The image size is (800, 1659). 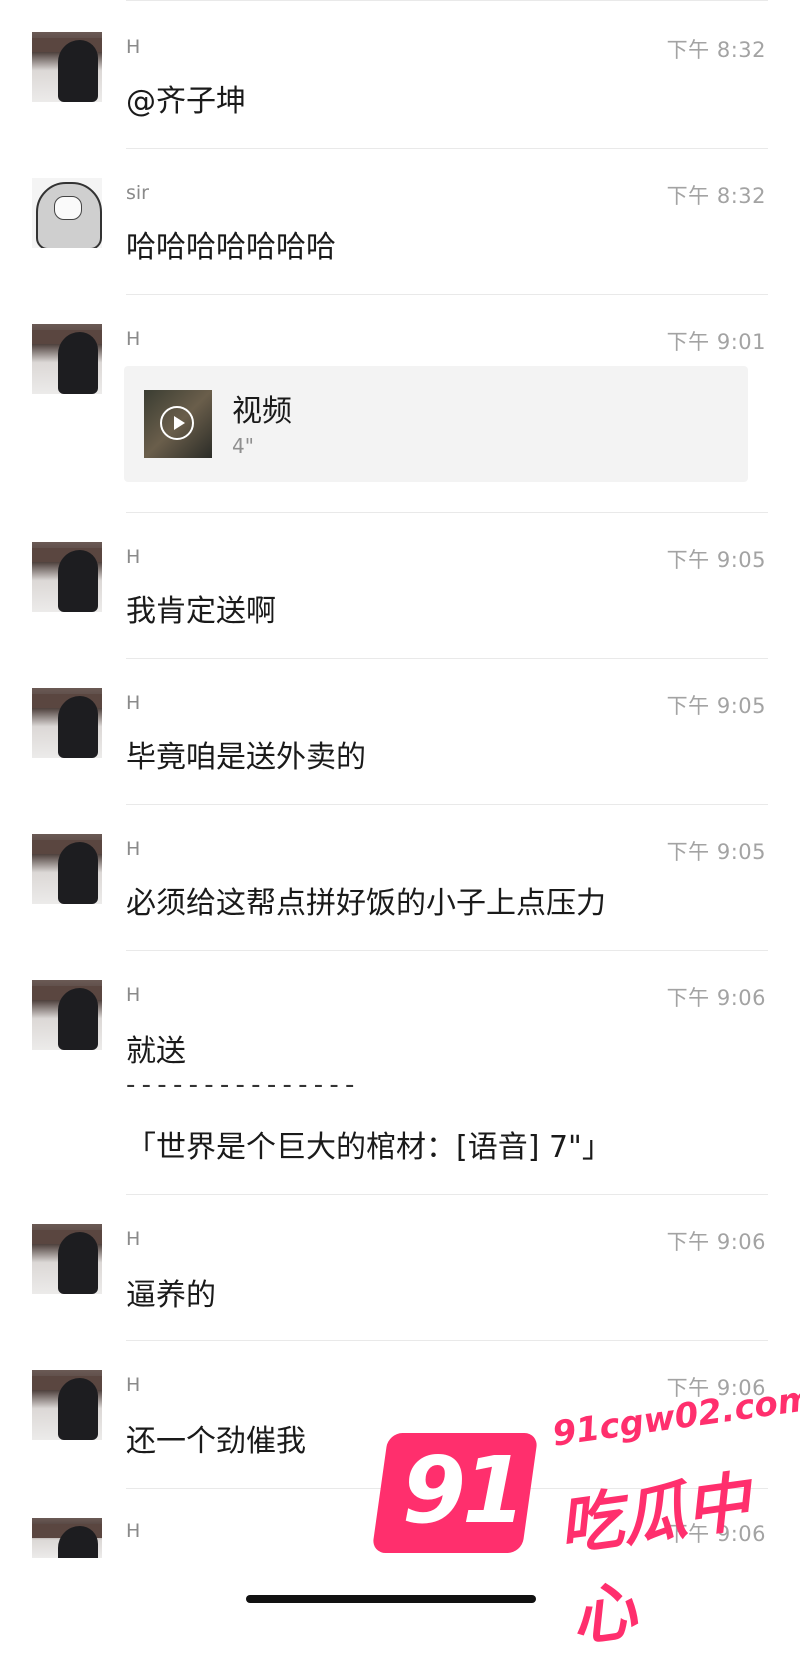 I want to click on message-text: 我肯定送啊, so click(x=201, y=611).